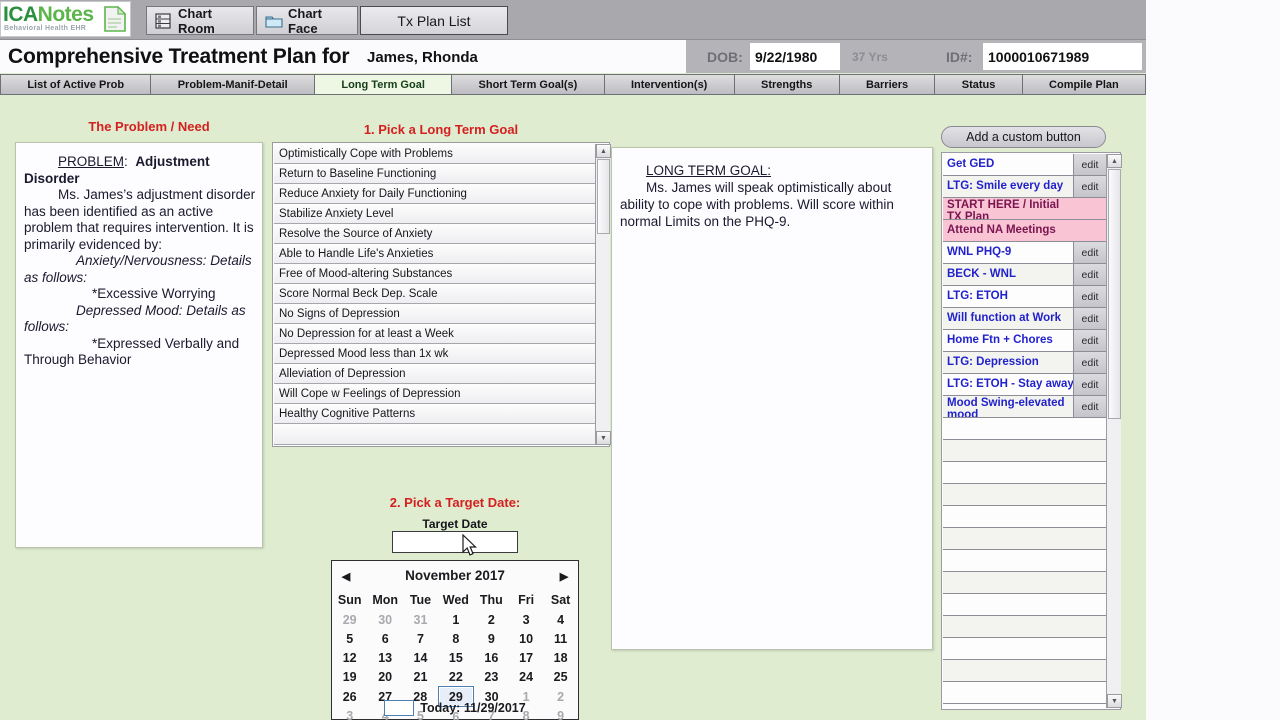 The width and height of the screenshot is (1280, 720). What do you see at coordinates (527, 84) in the screenshot?
I see `tab-short-term-goal-s: Short Term Goal(s)` at bounding box center [527, 84].